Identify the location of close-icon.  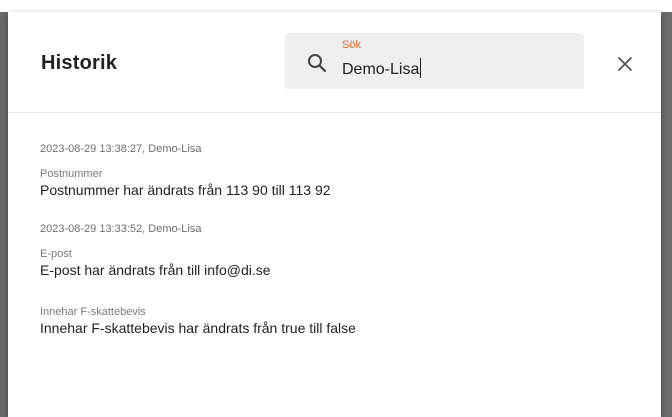
(625, 64).